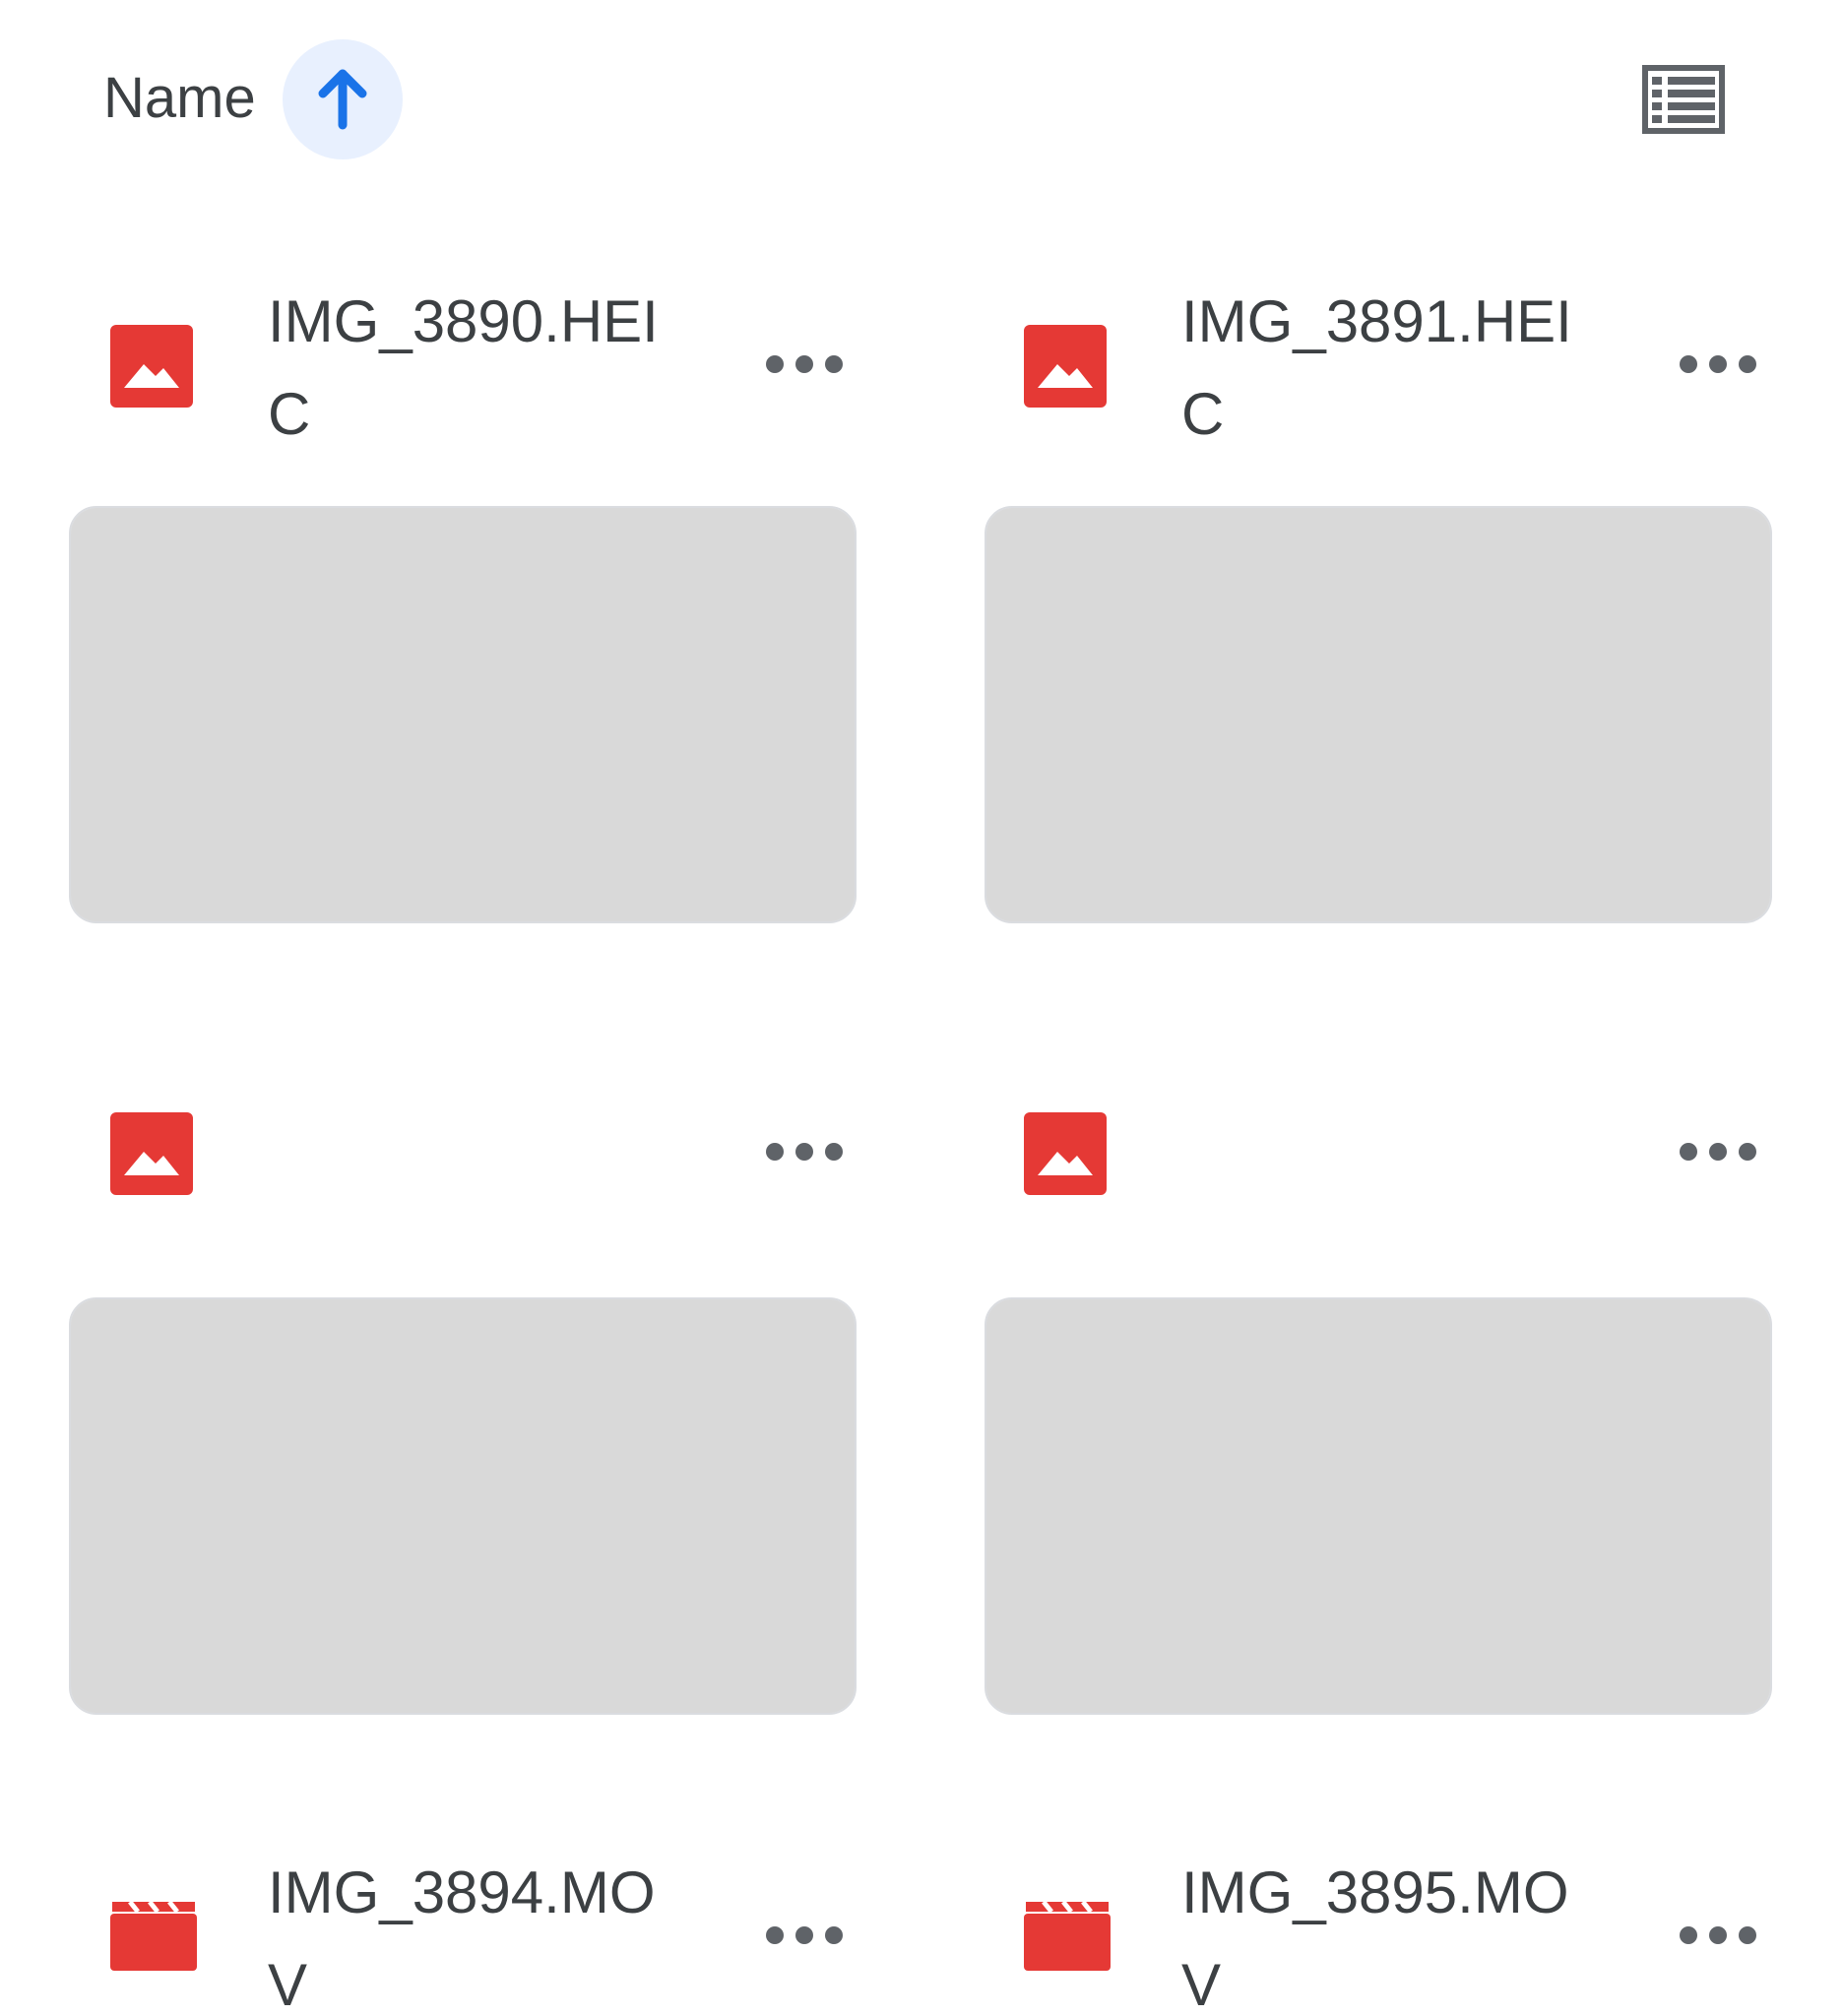 Image resolution: width=1843 pixels, height=2016 pixels. What do you see at coordinates (1378, 368) in the screenshot?
I see `file-name: IMG_3891.HEIC` at bounding box center [1378, 368].